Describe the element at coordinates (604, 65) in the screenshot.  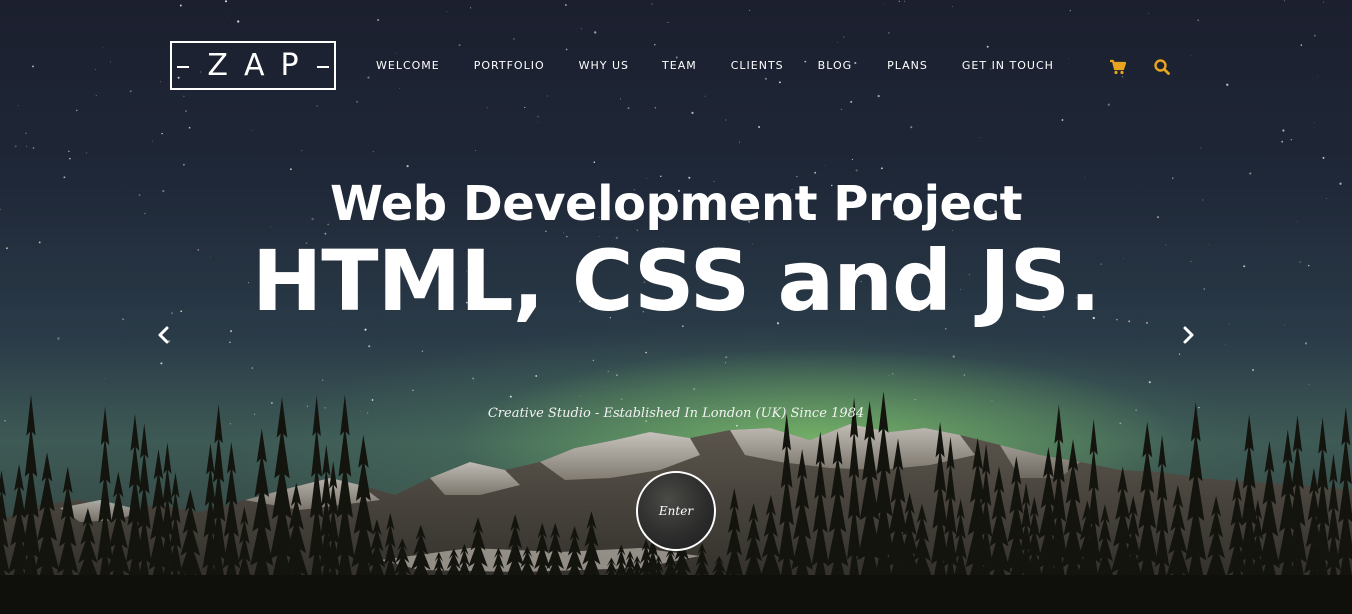
I see `nav-item-why-us: WHY US` at that location.